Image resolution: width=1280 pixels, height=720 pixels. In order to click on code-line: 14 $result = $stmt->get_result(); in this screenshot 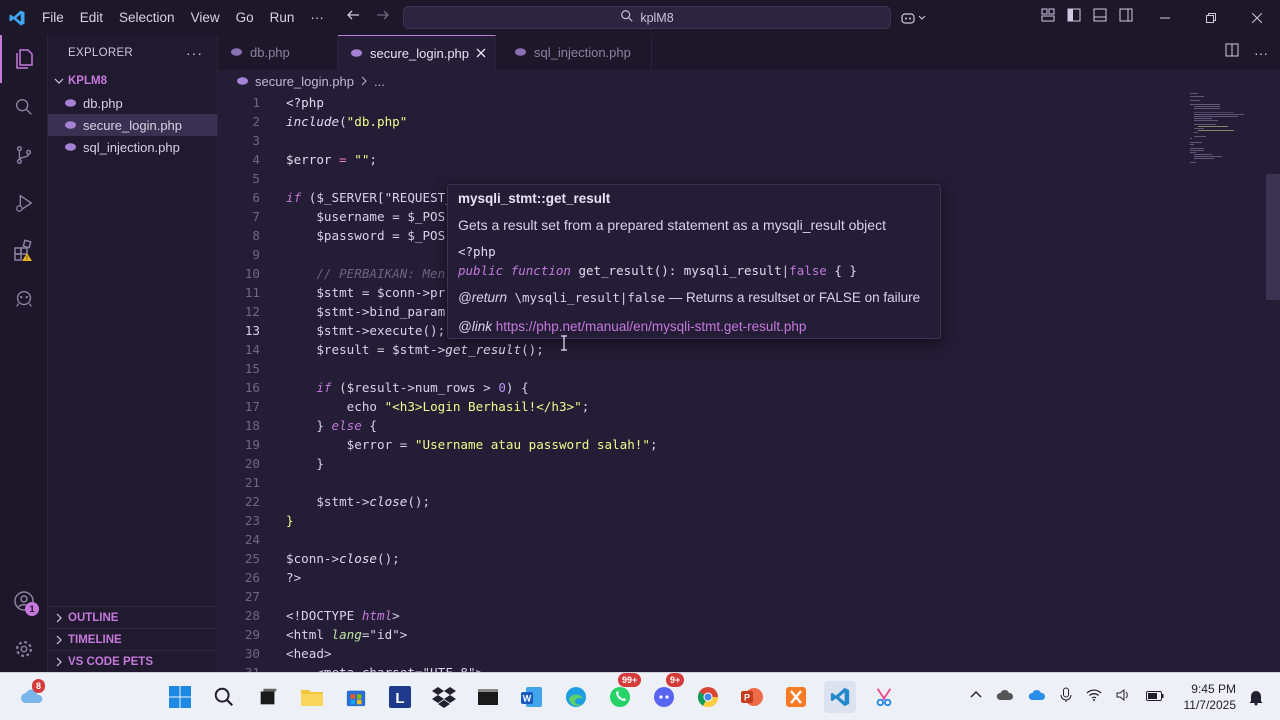, I will do `click(698, 349)`.